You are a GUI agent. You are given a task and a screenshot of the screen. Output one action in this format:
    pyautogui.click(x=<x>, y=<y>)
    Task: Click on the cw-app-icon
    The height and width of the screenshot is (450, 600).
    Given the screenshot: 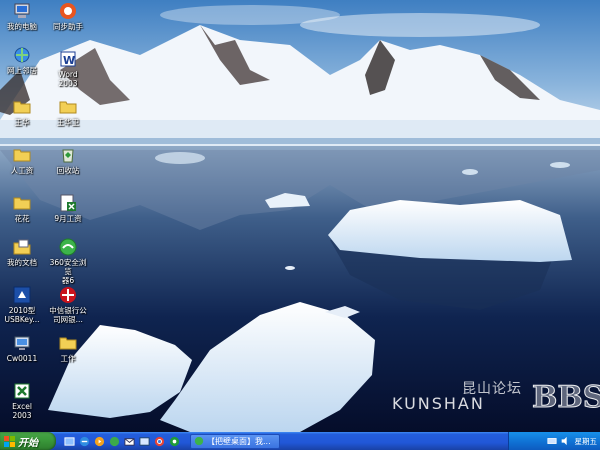 What is the action you would take?
    pyautogui.click(x=22, y=343)
    